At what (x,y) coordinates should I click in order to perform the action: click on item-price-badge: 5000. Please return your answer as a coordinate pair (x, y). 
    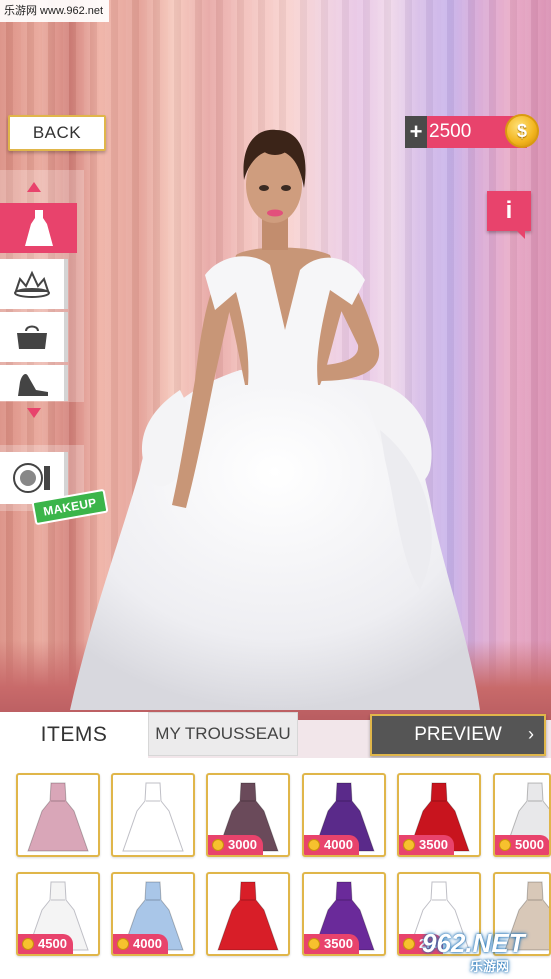
    Looking at the image, I should click on (522, 845).